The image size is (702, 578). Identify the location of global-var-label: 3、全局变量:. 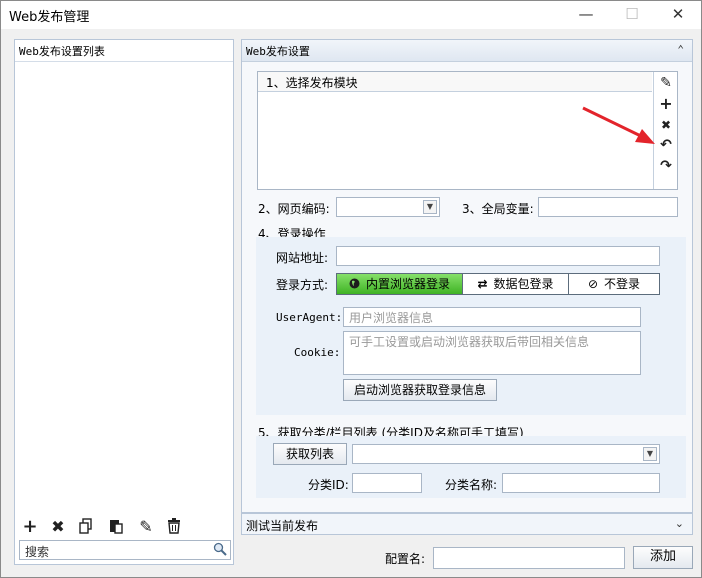
(498, 209).